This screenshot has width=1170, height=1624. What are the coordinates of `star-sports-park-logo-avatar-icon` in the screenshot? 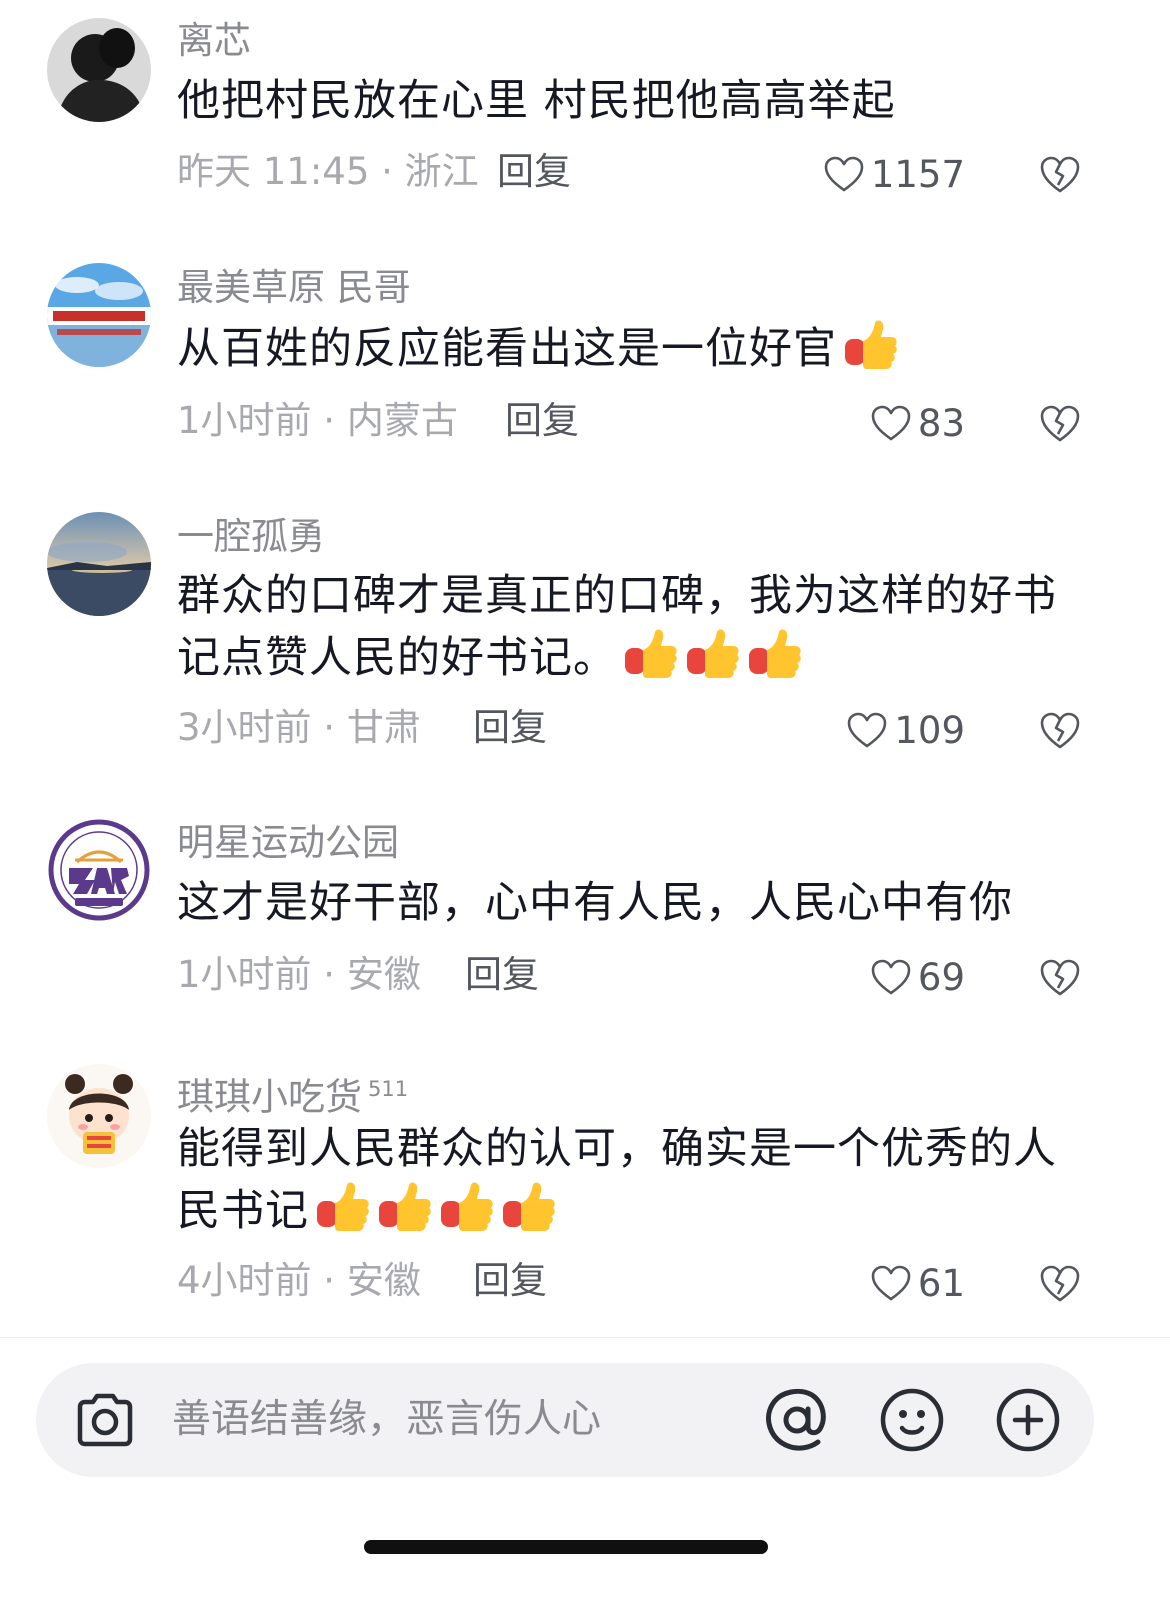 It's located at (99, 870).